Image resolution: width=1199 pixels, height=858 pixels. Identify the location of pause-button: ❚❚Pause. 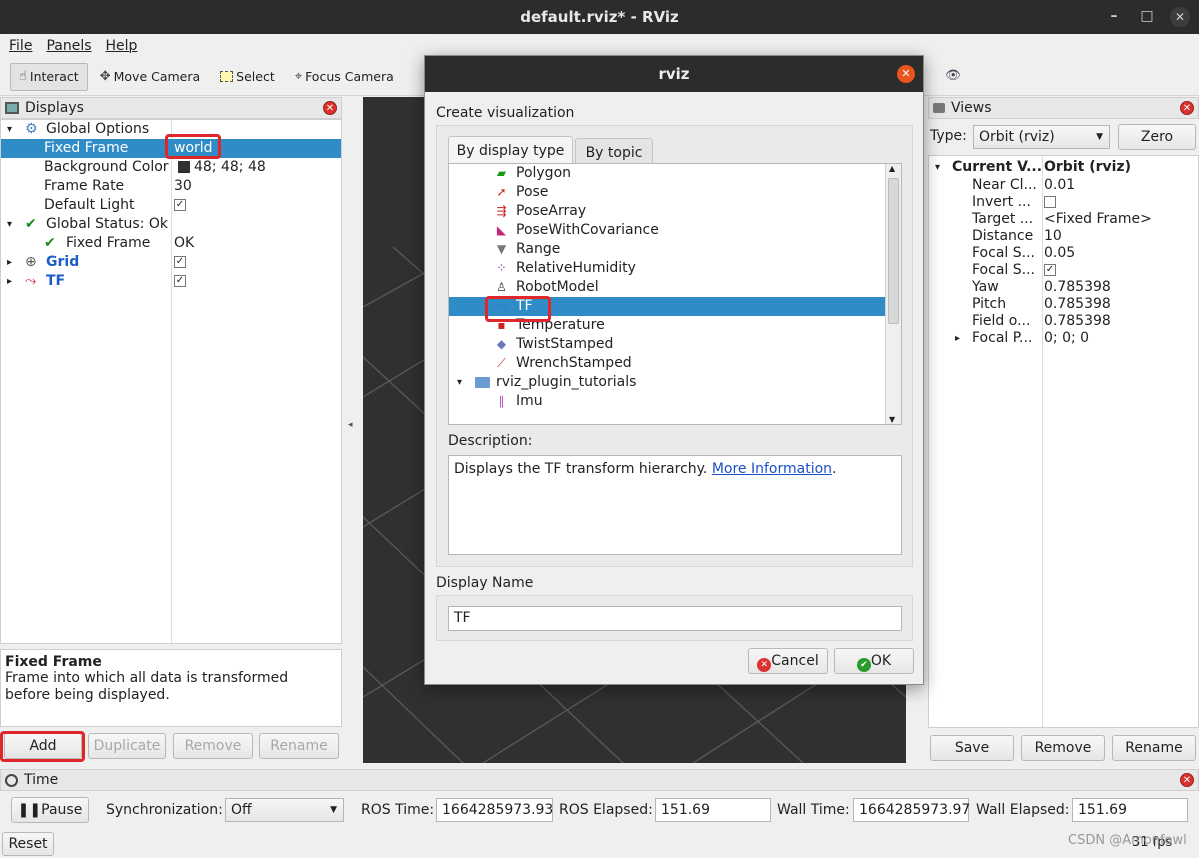
(50, 810).